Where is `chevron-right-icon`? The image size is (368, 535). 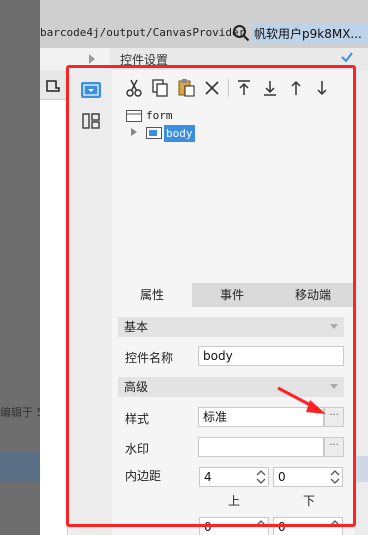 chevron-right-icon is located at coordinates (92, 59).